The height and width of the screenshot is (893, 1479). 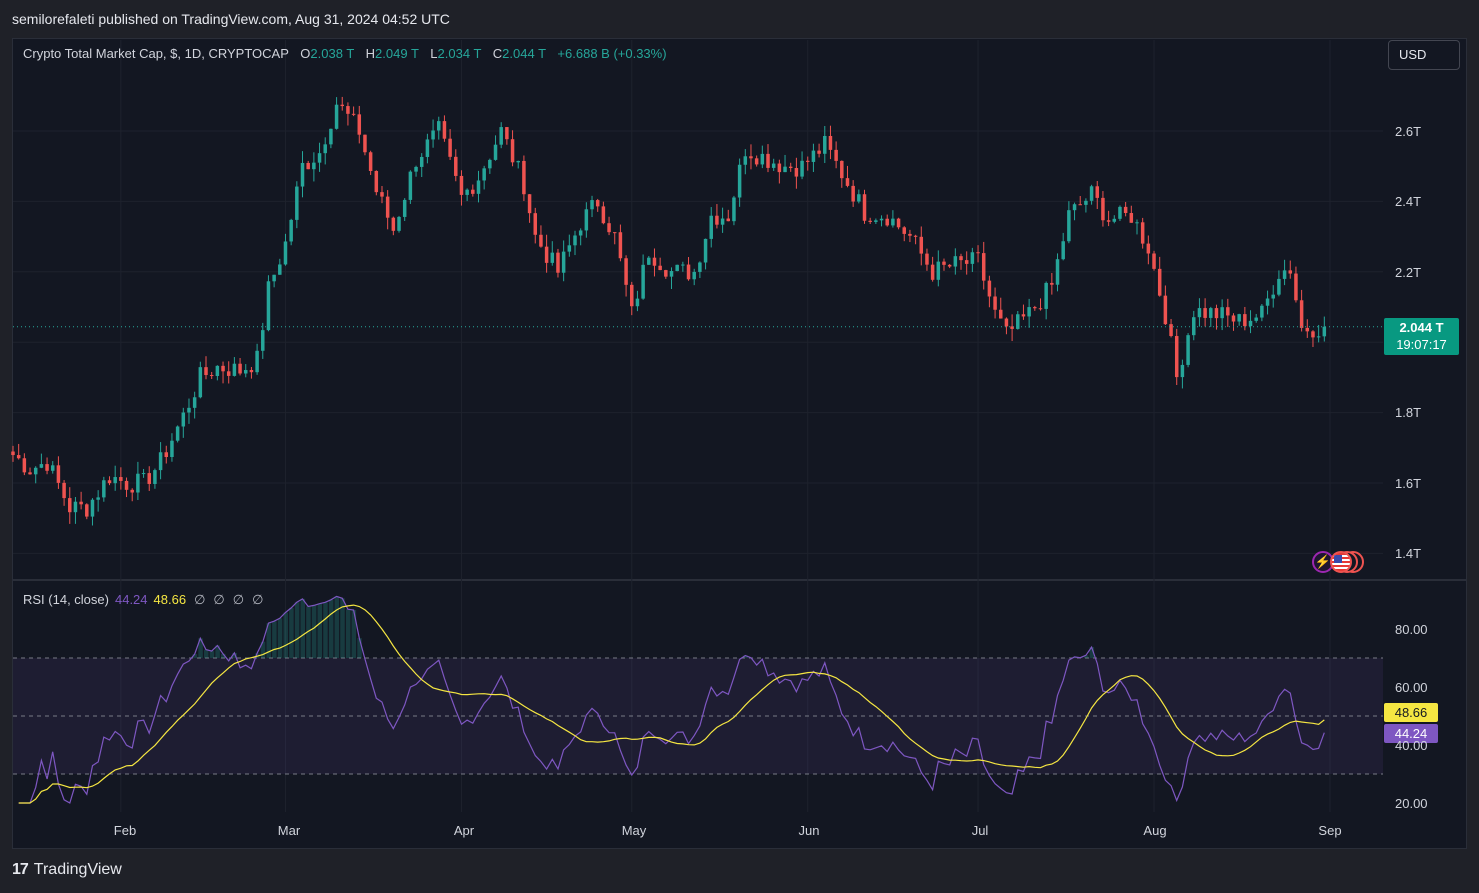 What do you see at coordinates (258, 599) in the screenshot?
I see `null-value: ∅` at bounding box center [258, 599].